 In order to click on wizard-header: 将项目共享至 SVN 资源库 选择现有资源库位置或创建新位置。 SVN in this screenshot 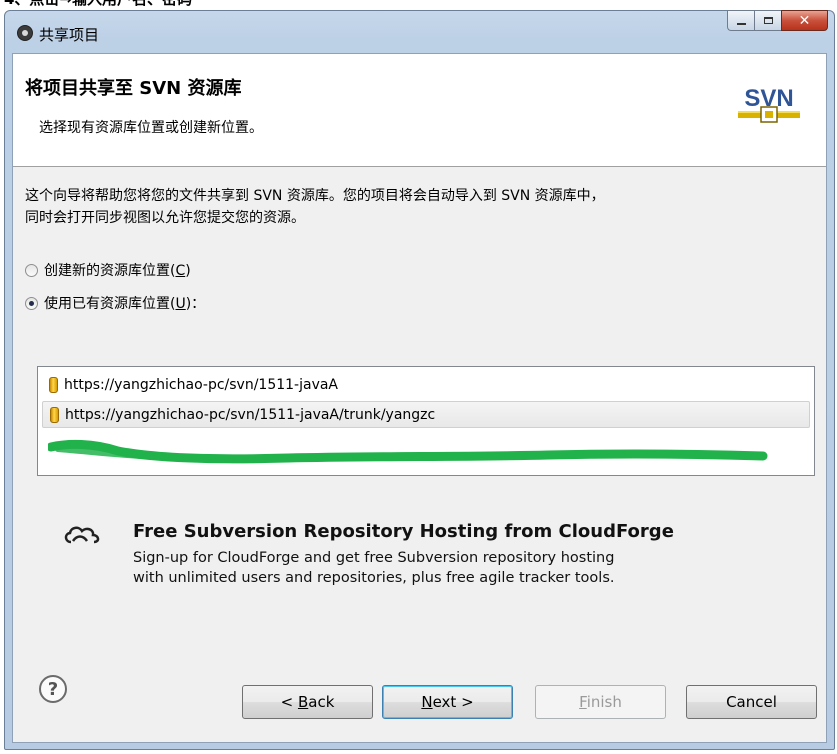, I will do `click(419, 110)`.